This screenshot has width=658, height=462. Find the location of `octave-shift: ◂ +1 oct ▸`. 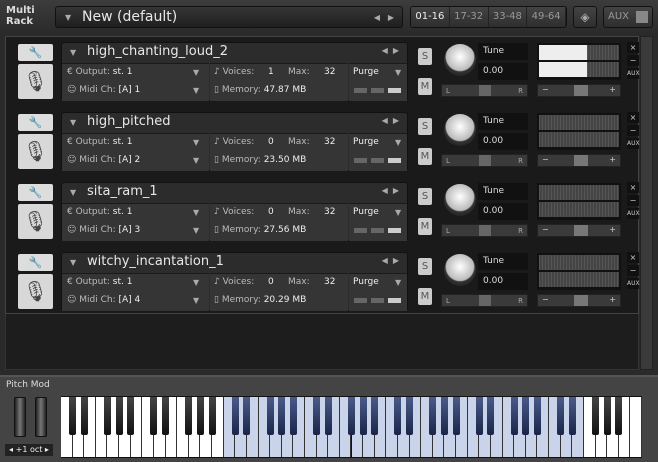

octave-shift: ◂ +1 oct ▸ is located at coordinates (29, 450).